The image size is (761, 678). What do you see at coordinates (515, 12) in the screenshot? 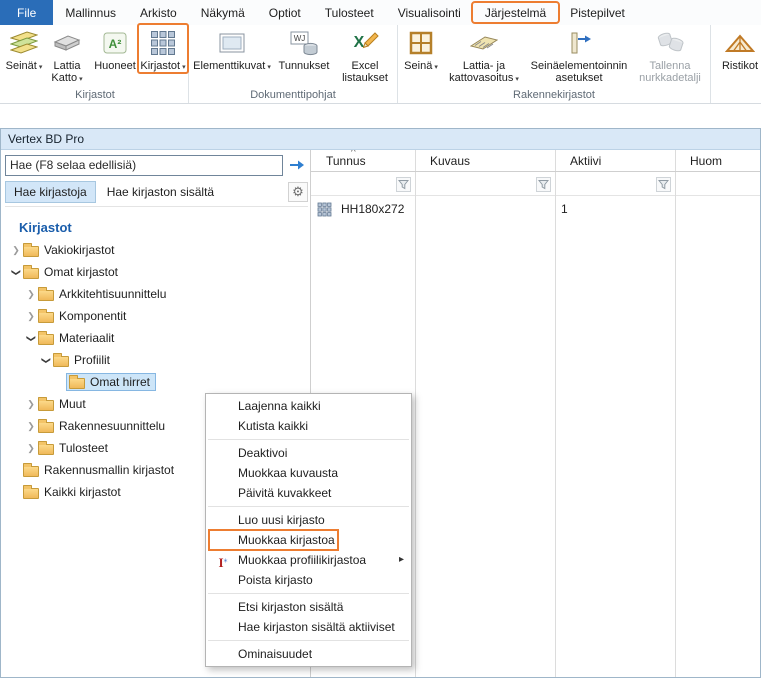
I see `tab-jarjestelma: Järjestelmä` at bounding box center [515, 12].